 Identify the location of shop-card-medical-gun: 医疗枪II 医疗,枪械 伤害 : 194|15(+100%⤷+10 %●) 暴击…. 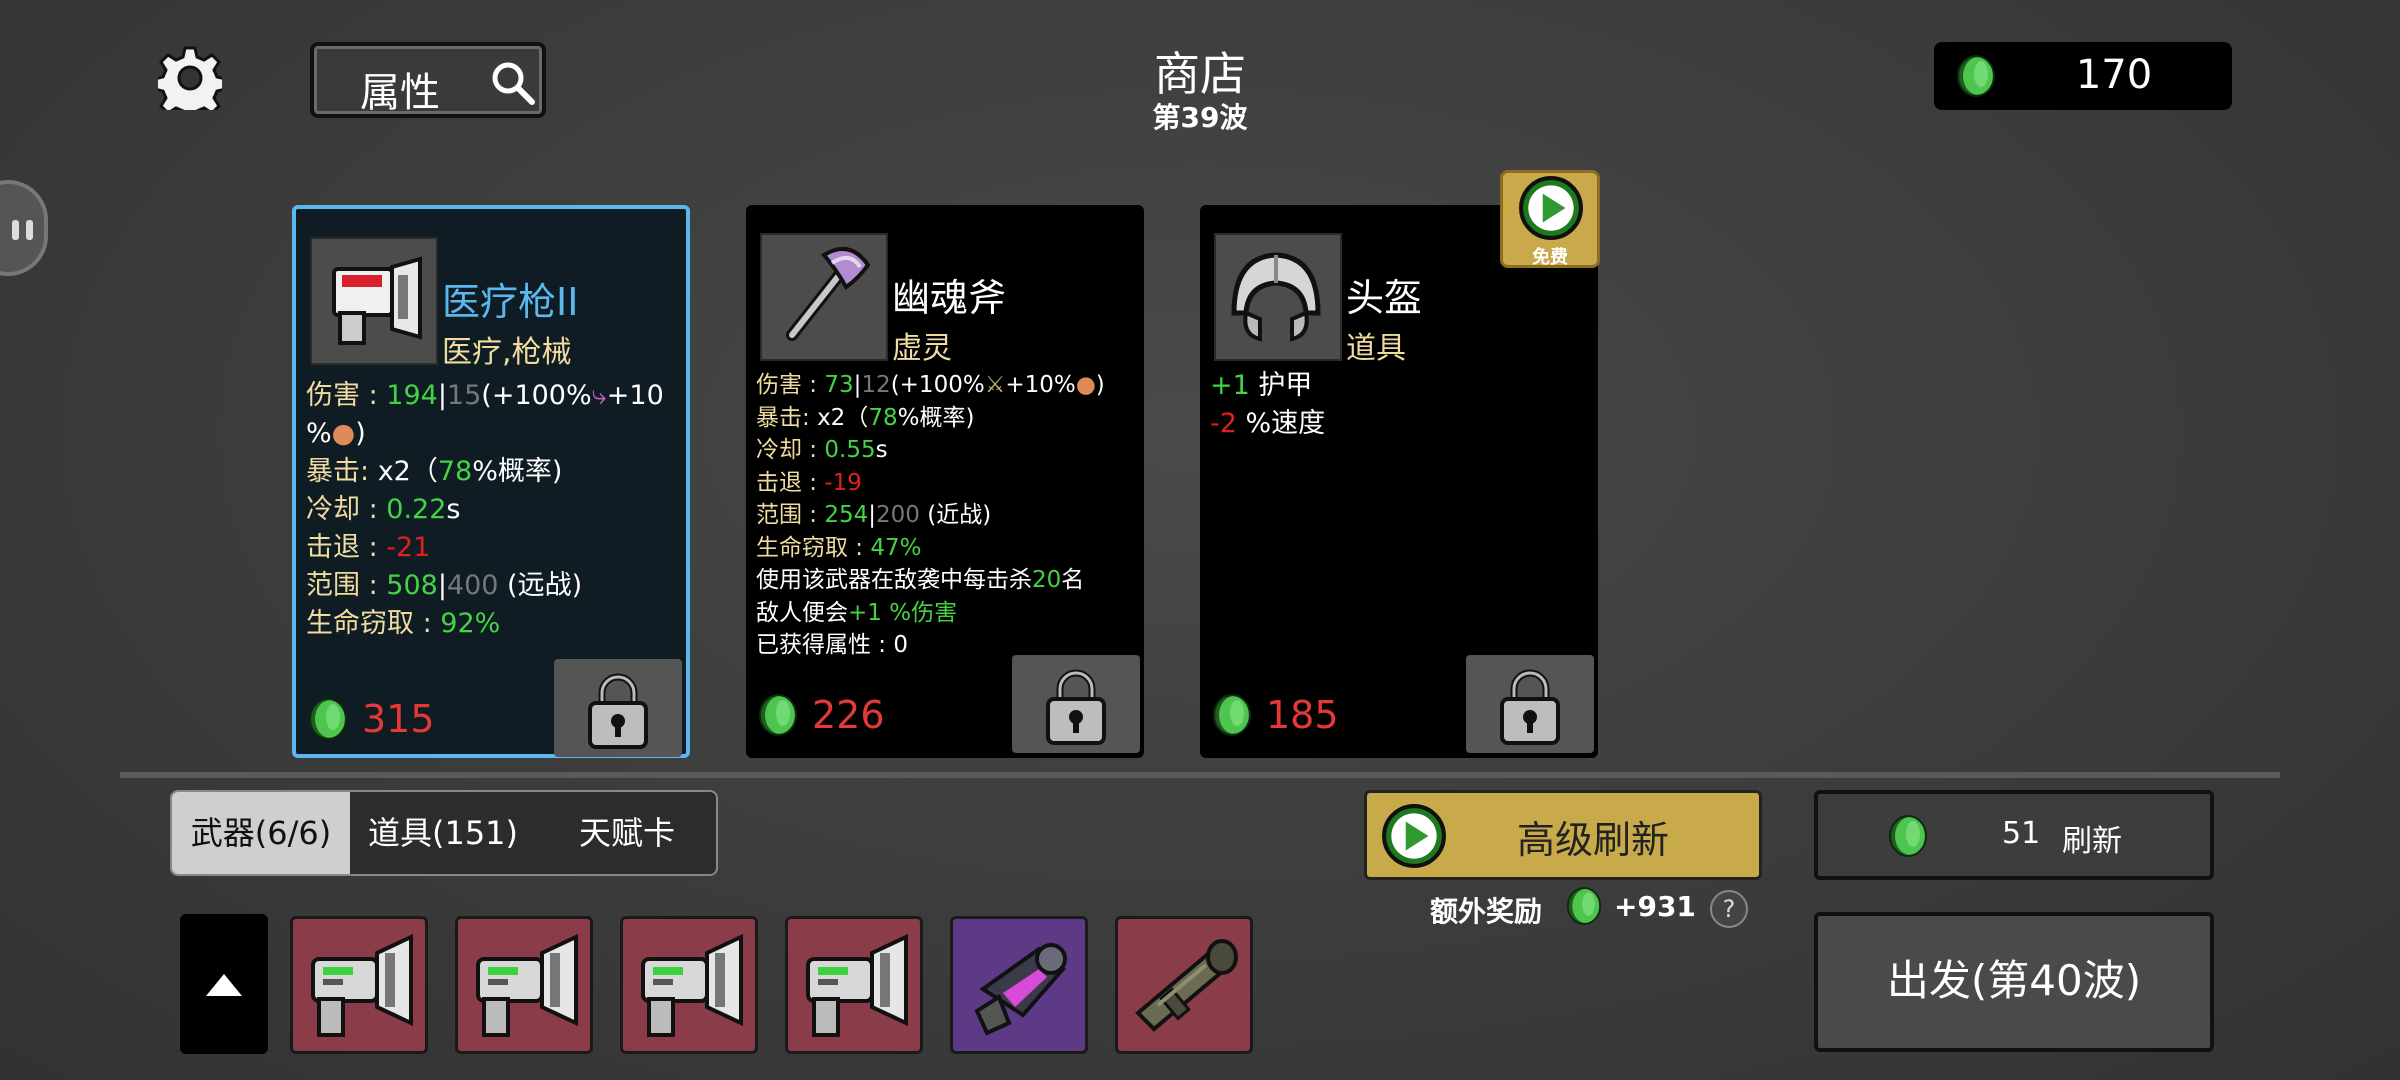
(491, 481).